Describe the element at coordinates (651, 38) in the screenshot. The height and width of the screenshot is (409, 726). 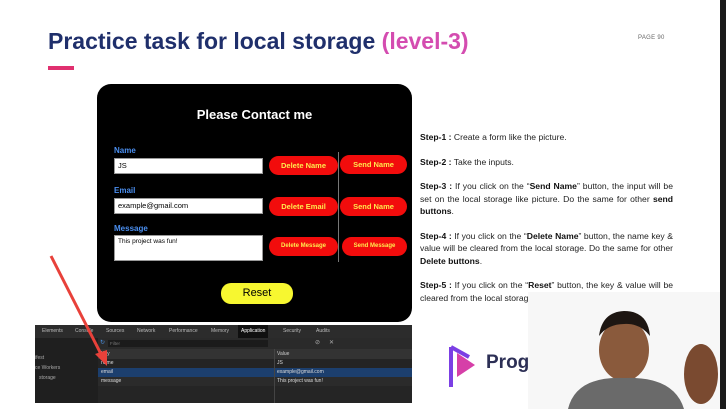
I see `page-number: PAGE 90` at that location.